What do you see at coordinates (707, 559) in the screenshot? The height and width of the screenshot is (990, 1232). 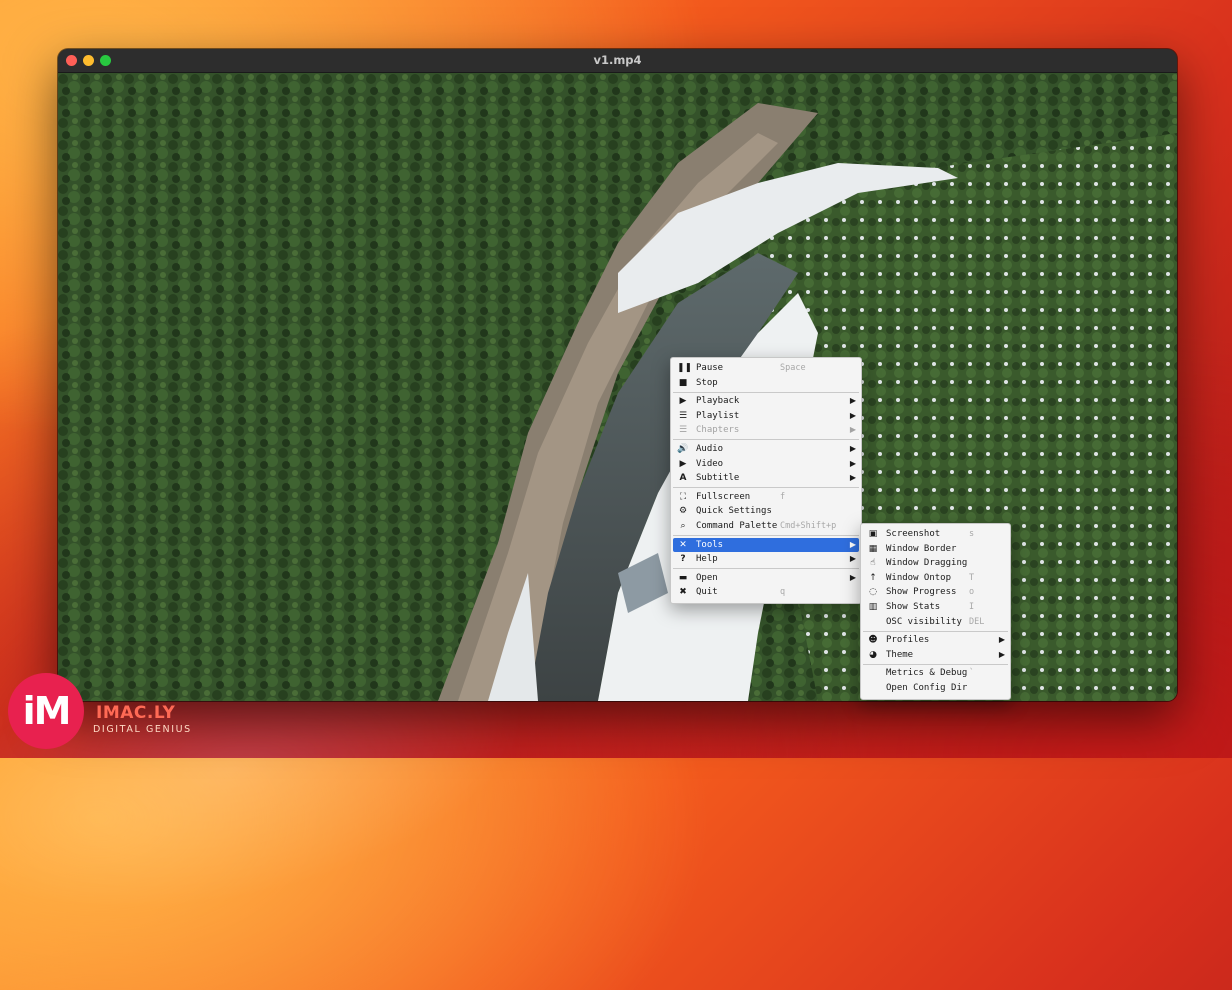 I see `menu-item-label: Help` at bounding box center [707, 559].